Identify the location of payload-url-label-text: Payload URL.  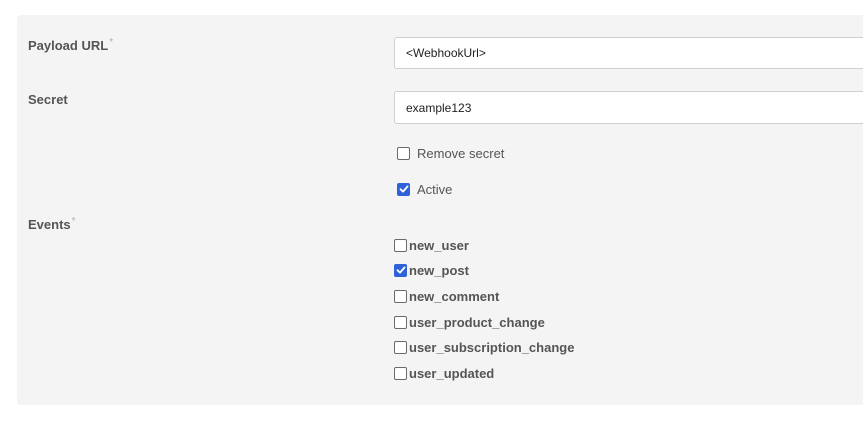
(68, 45).